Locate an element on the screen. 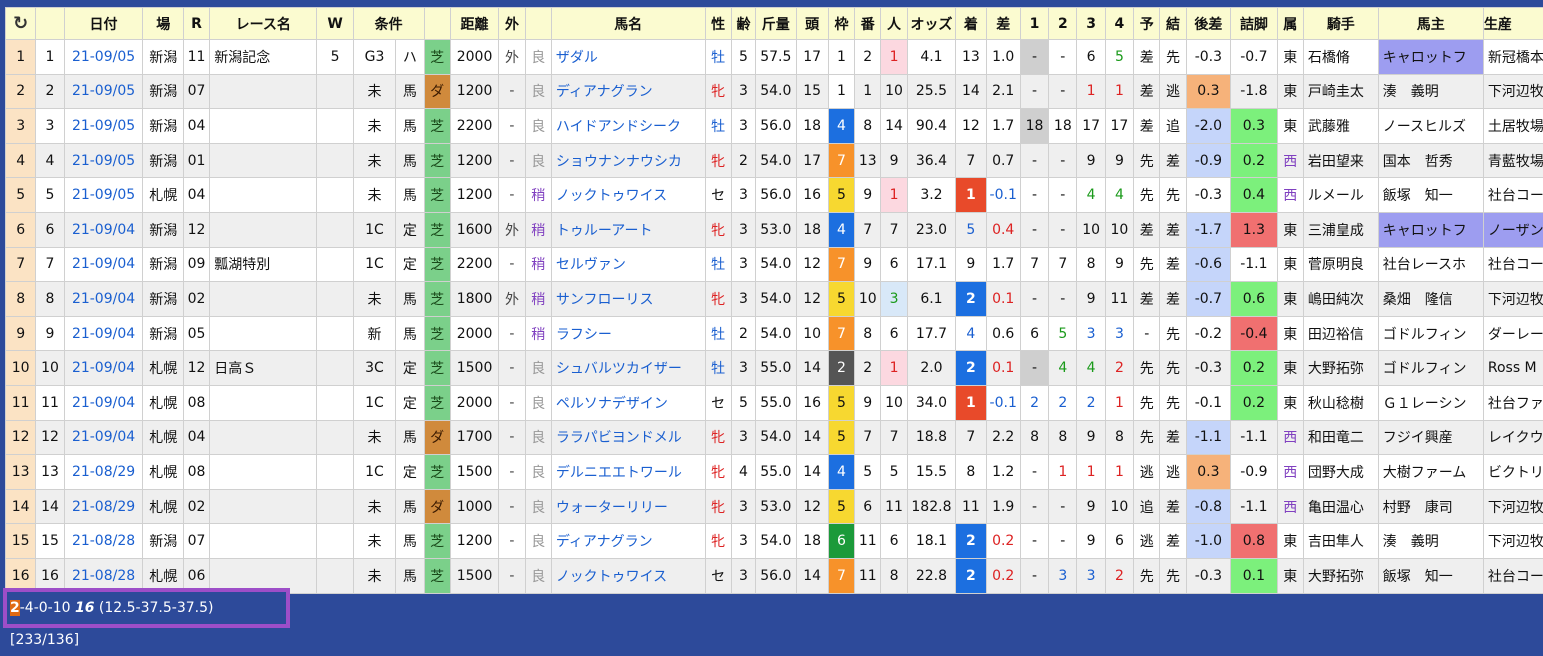 Image resolution: width=1543 pixels, height=656 pixels. horse-name-link: トゥルーアート is located at coordinates (628, 229).